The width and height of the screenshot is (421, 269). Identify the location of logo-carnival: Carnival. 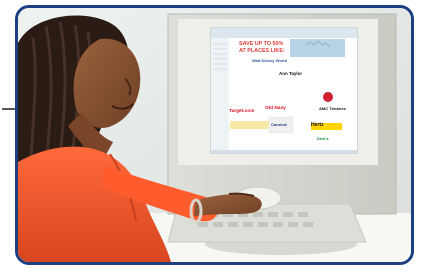
(279, 124).